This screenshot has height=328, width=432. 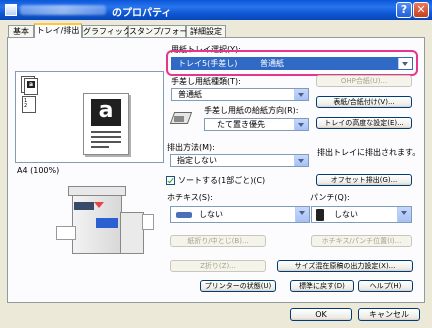 I want to click on paper-icon: a a, so click(x=29, y=85).